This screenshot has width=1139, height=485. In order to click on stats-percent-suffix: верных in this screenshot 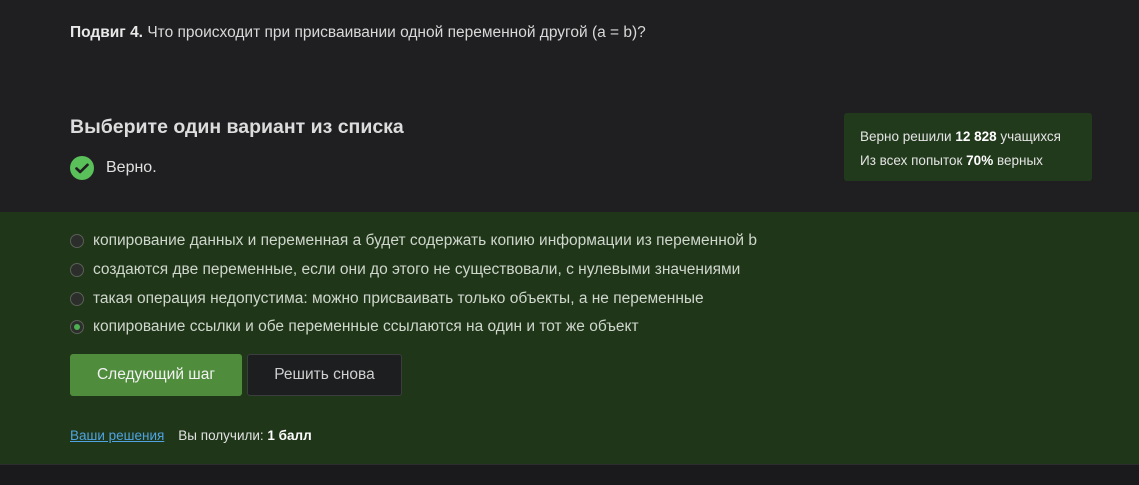, I will do `click(1019, 160)`.